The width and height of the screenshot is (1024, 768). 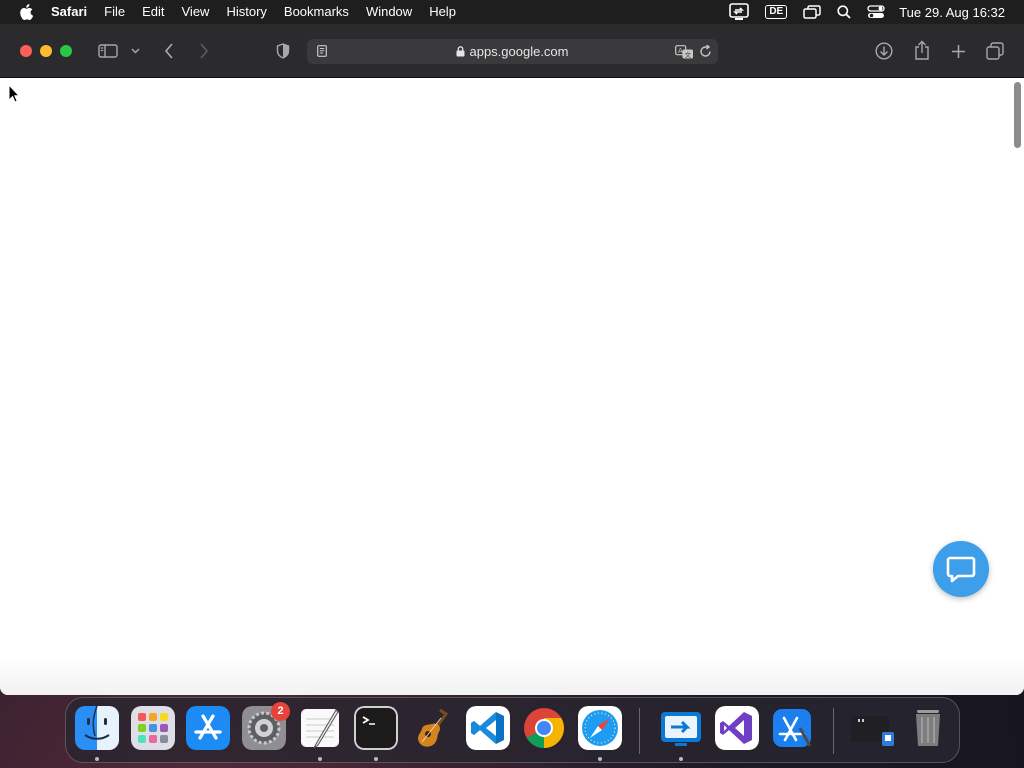 I want to click on settings-running-dot, so click(x=320, y=759).